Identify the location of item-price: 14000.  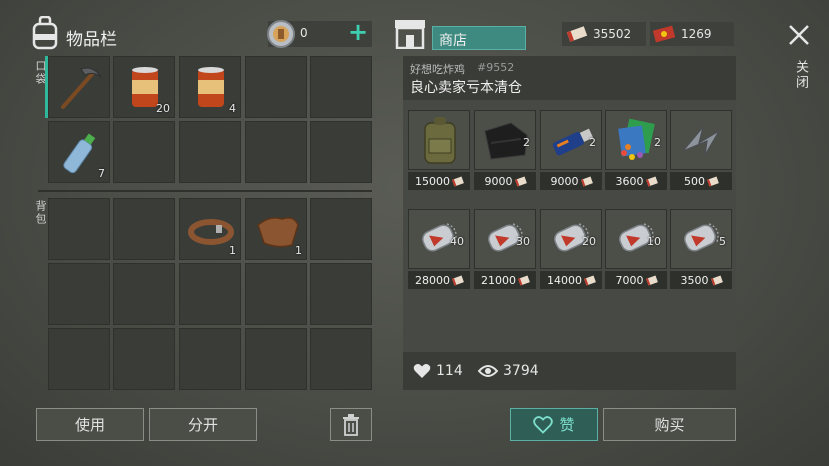
(564, 280).